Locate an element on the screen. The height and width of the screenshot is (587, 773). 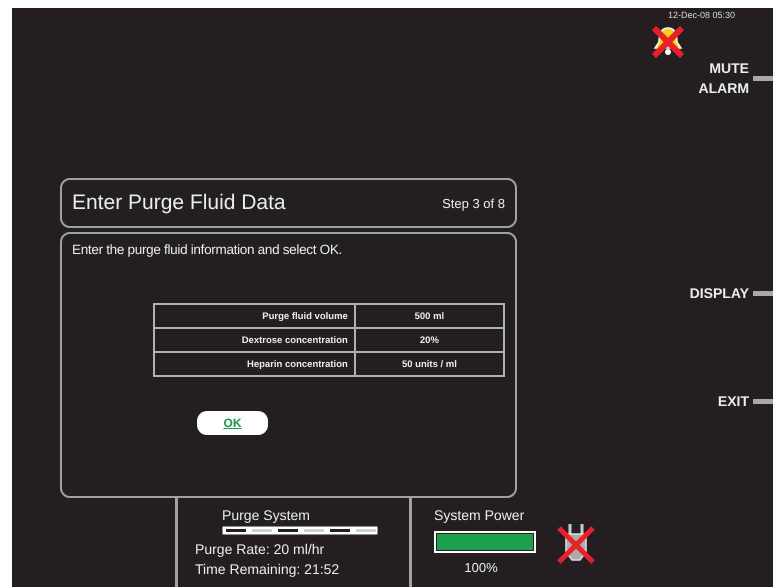
dialog-title: Enter Purge Fluid Data is located at coordinates (179, 203).